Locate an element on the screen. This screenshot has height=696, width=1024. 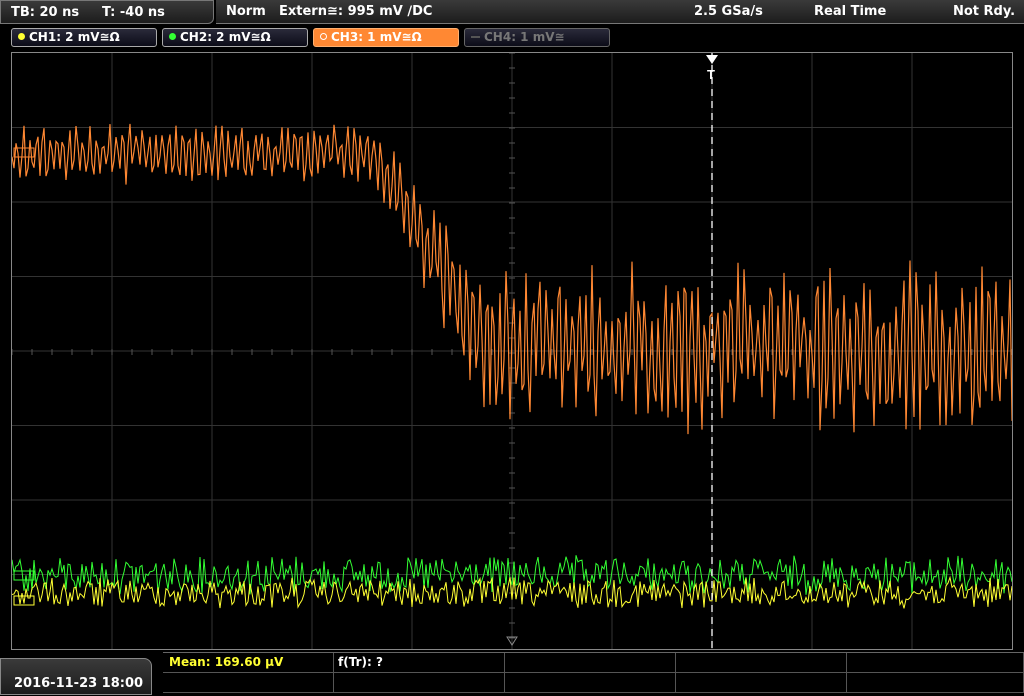
channel-4-button: CH4: 1 mV≅ is located at coordinates (537, 37).